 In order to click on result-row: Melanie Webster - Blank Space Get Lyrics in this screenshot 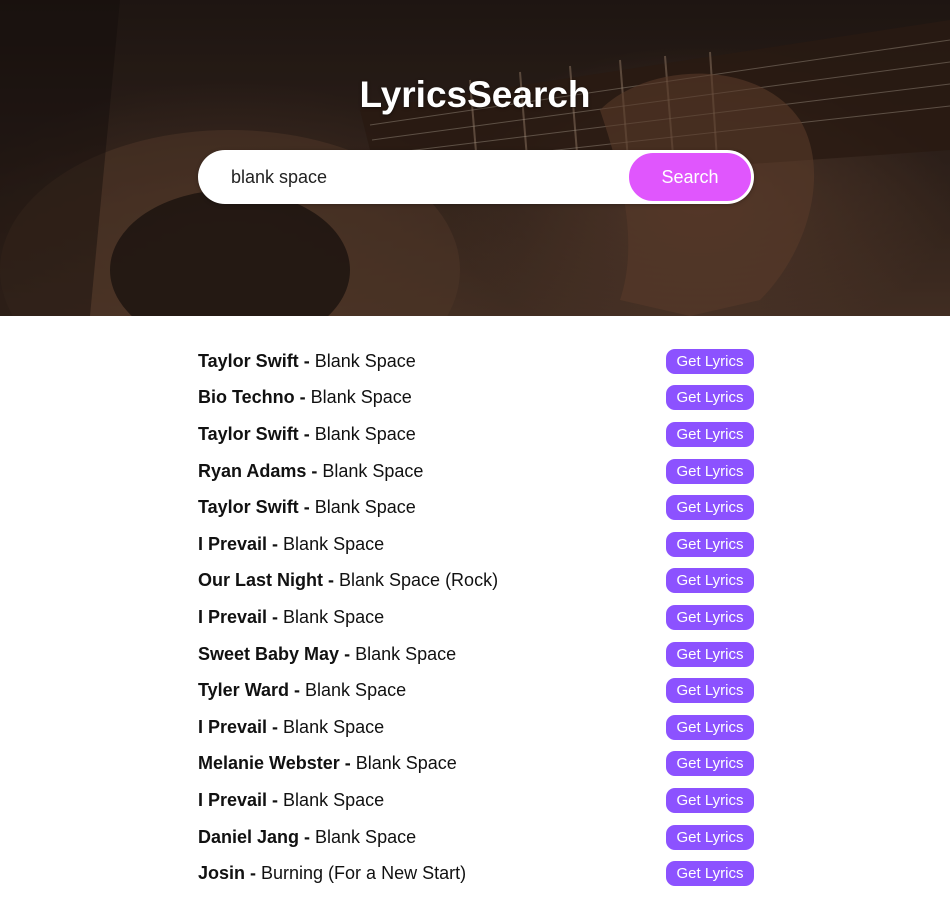, I will do `click(476, 764)`.